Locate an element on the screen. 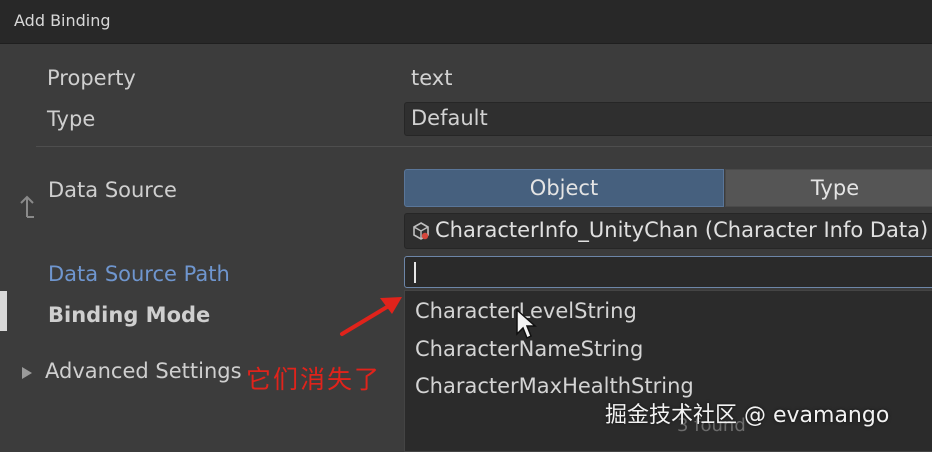 Image resolution: width=932 pixels, height=452 pixels. property-value: text is located at coordinates (432, 78).